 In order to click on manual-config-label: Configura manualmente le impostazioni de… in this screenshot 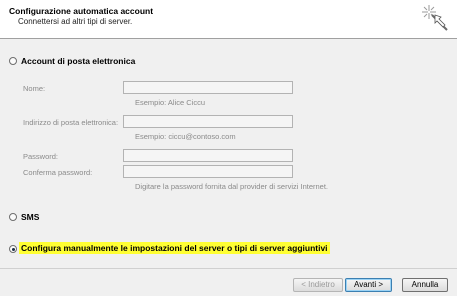, I will do `click(174, 248)`.